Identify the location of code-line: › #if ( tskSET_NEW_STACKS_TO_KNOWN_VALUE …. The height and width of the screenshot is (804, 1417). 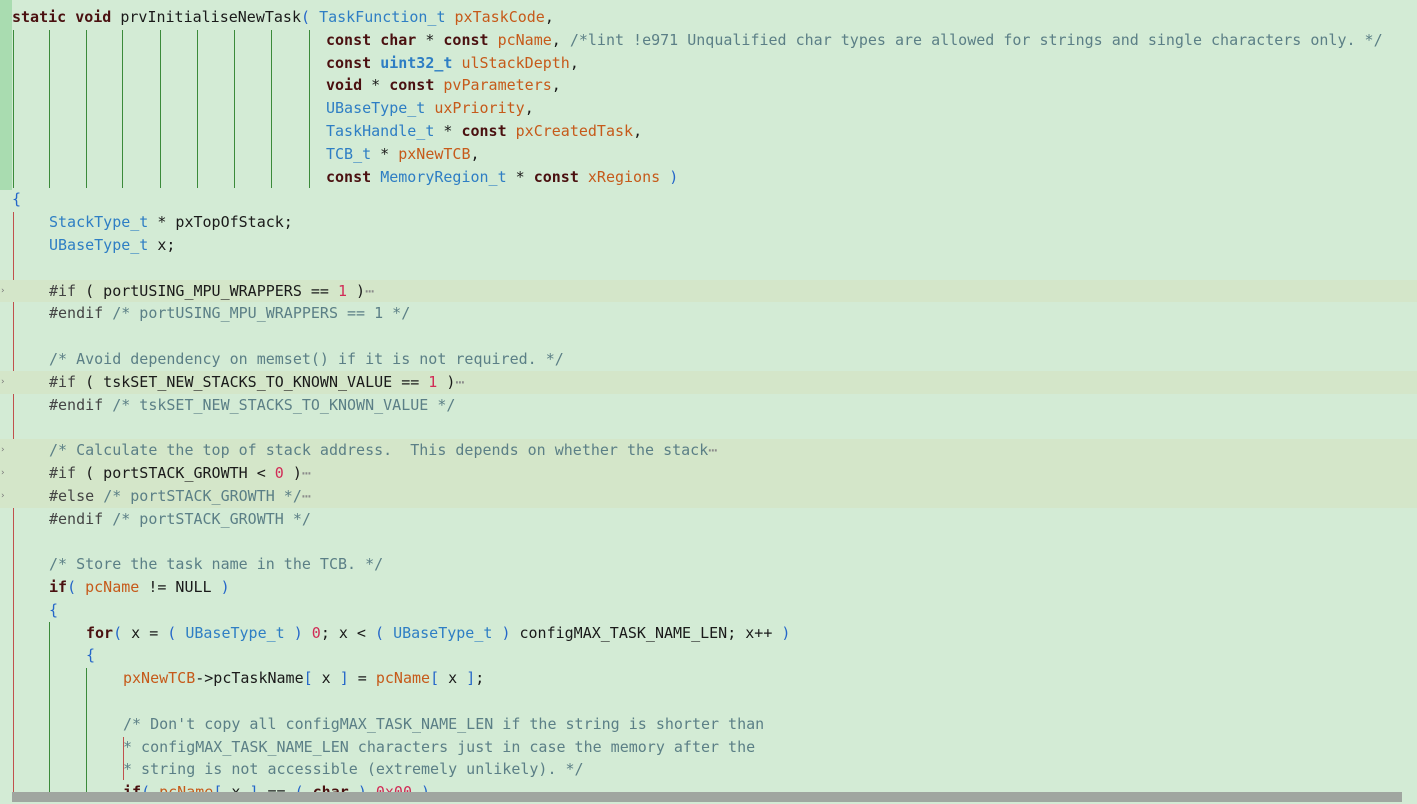
(708, 382).